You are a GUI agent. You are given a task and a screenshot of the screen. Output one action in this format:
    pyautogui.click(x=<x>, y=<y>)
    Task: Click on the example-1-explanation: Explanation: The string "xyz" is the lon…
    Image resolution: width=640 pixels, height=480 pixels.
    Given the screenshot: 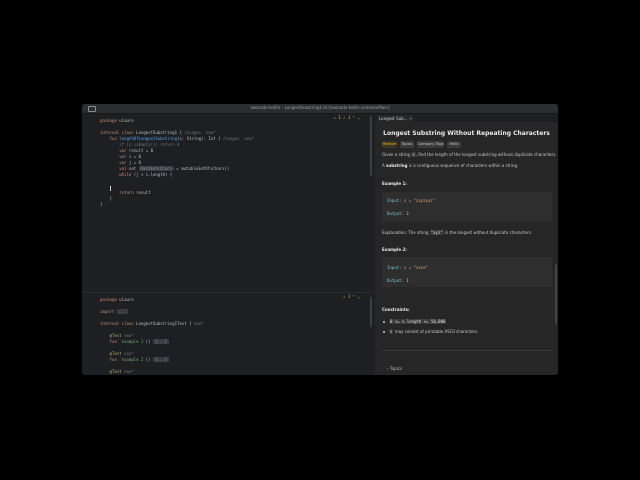 What is the action you would take?
    pyautogui.click(x=457, y=232)
    